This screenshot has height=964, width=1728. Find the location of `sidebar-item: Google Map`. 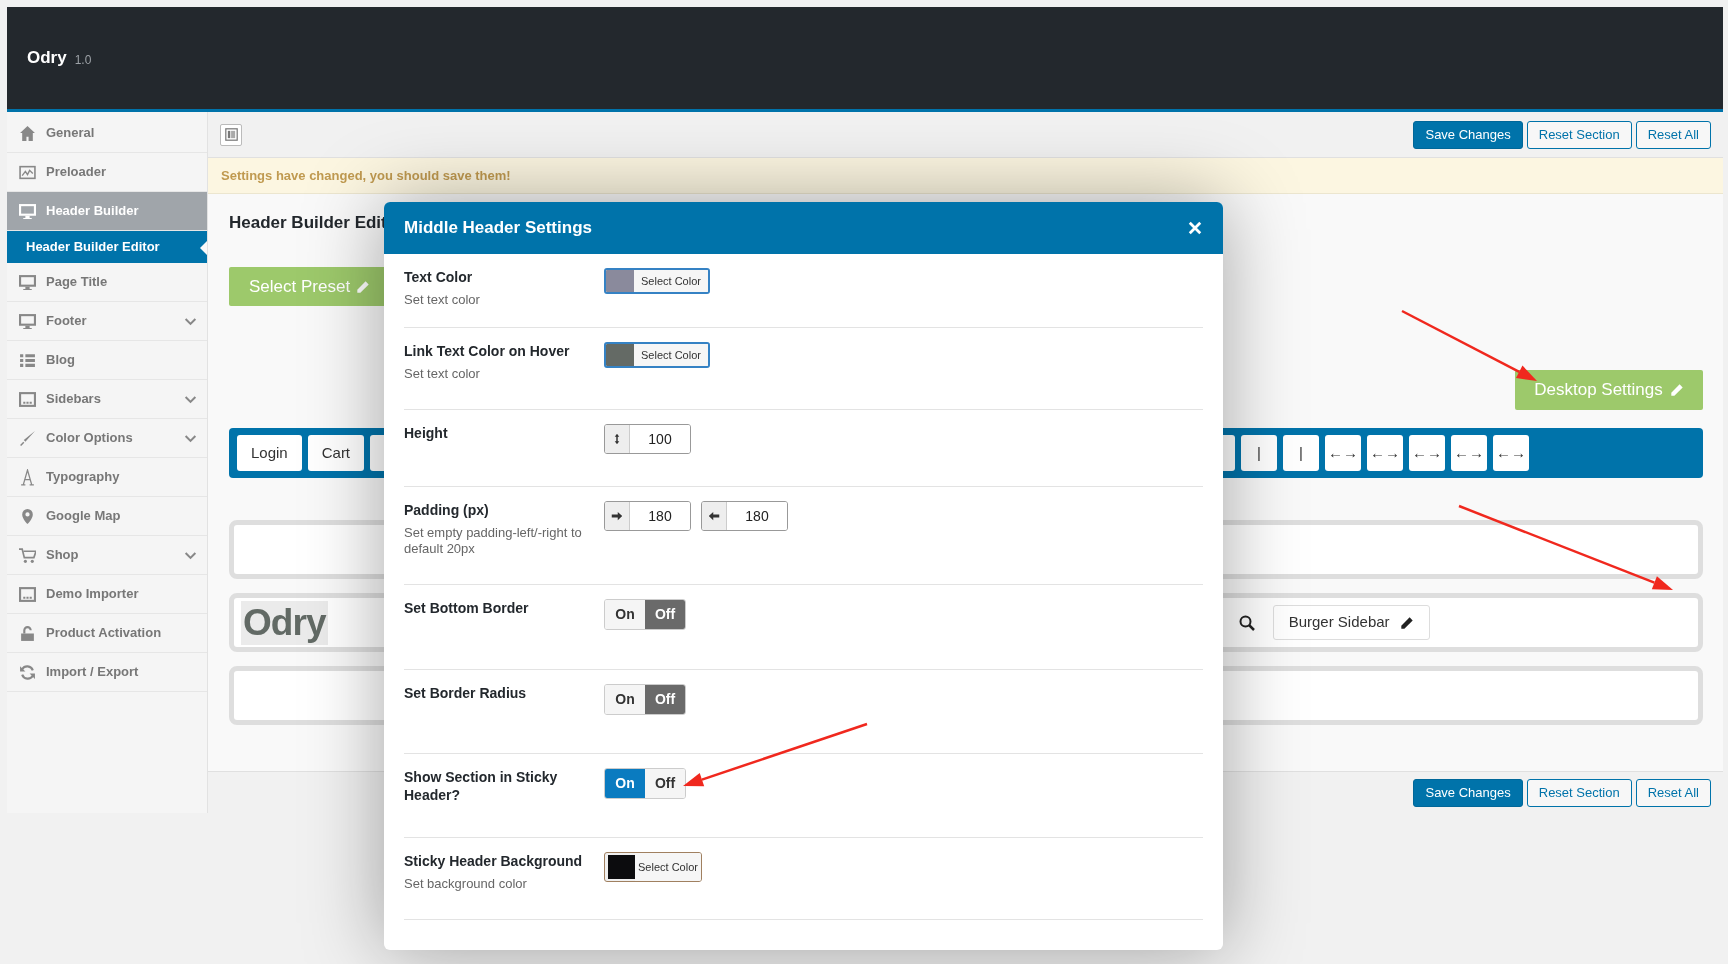

sidebar-item: Google Map is located at coordinates (107, 516).